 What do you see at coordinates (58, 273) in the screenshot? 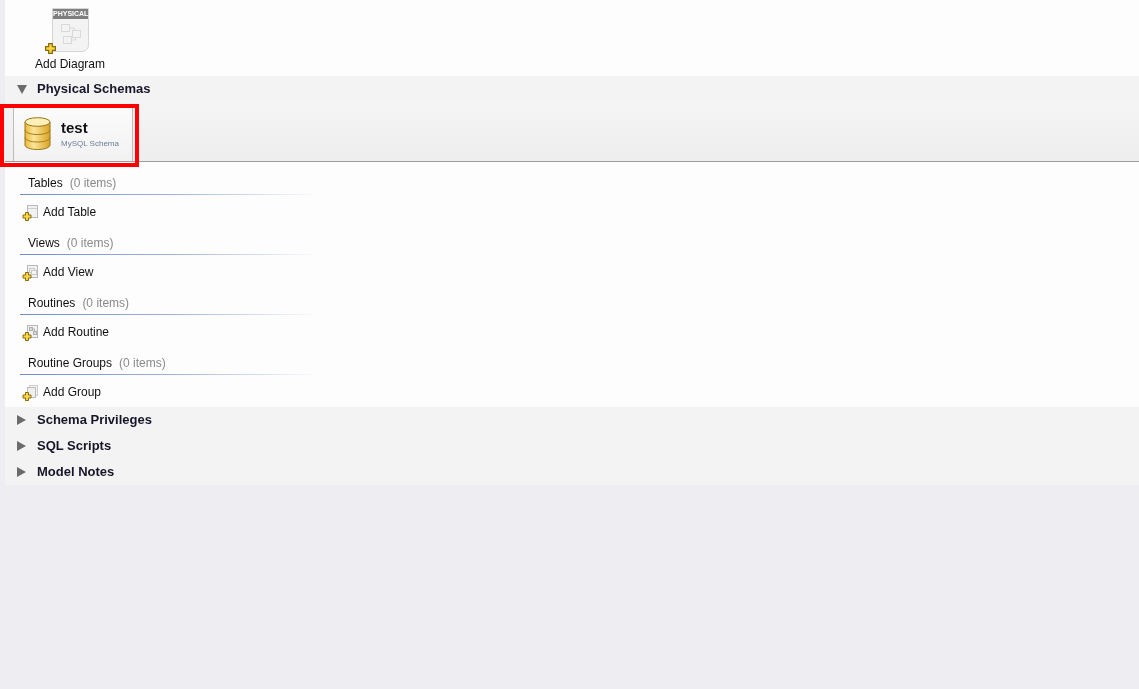
I see `view-add-button: Add View` at bounding box center [58, 273].